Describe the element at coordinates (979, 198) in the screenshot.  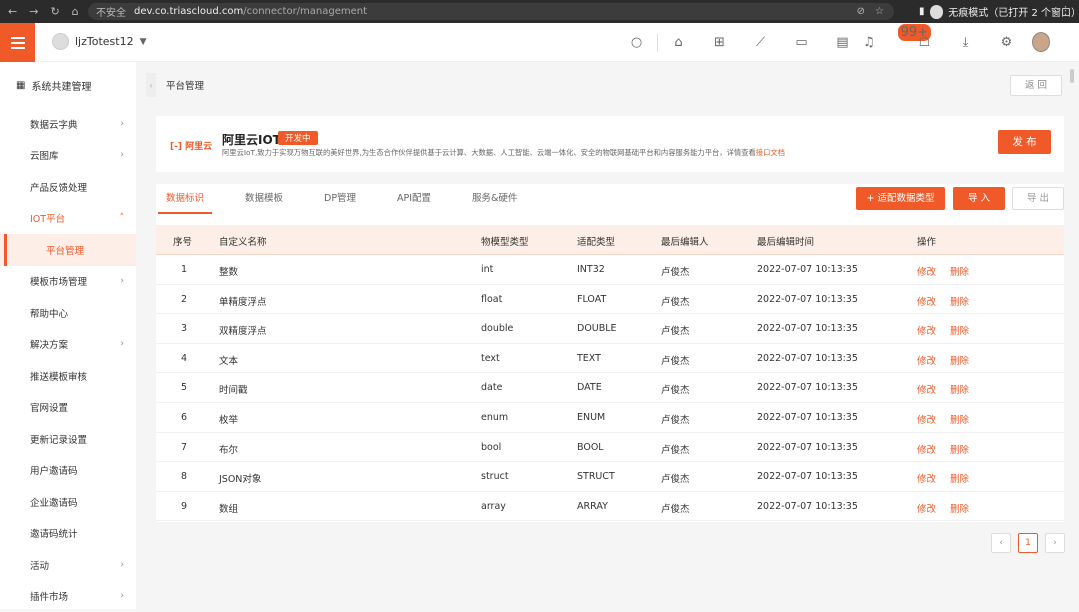
I see `import-button: 导 入` at that location.